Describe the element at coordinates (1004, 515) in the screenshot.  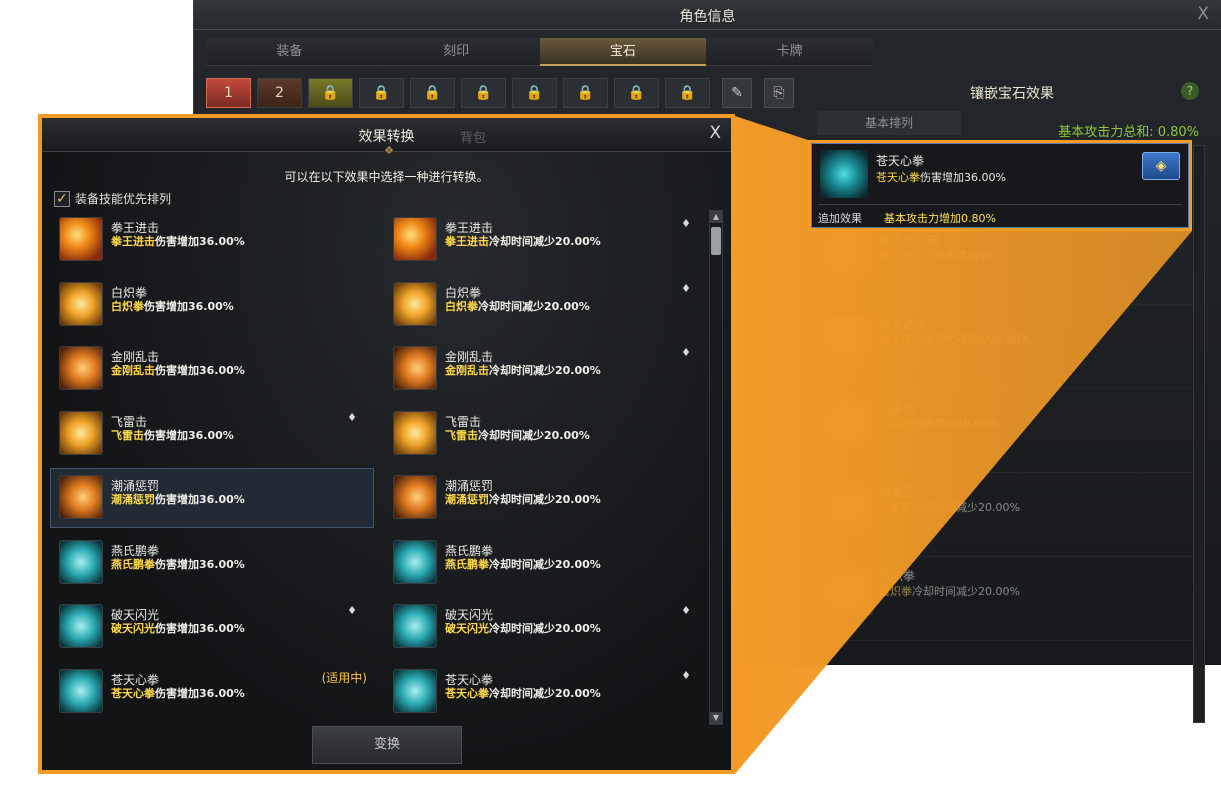
I see `list-item: 流星坠 流星坠冷却时间减少20.00%` at that location.